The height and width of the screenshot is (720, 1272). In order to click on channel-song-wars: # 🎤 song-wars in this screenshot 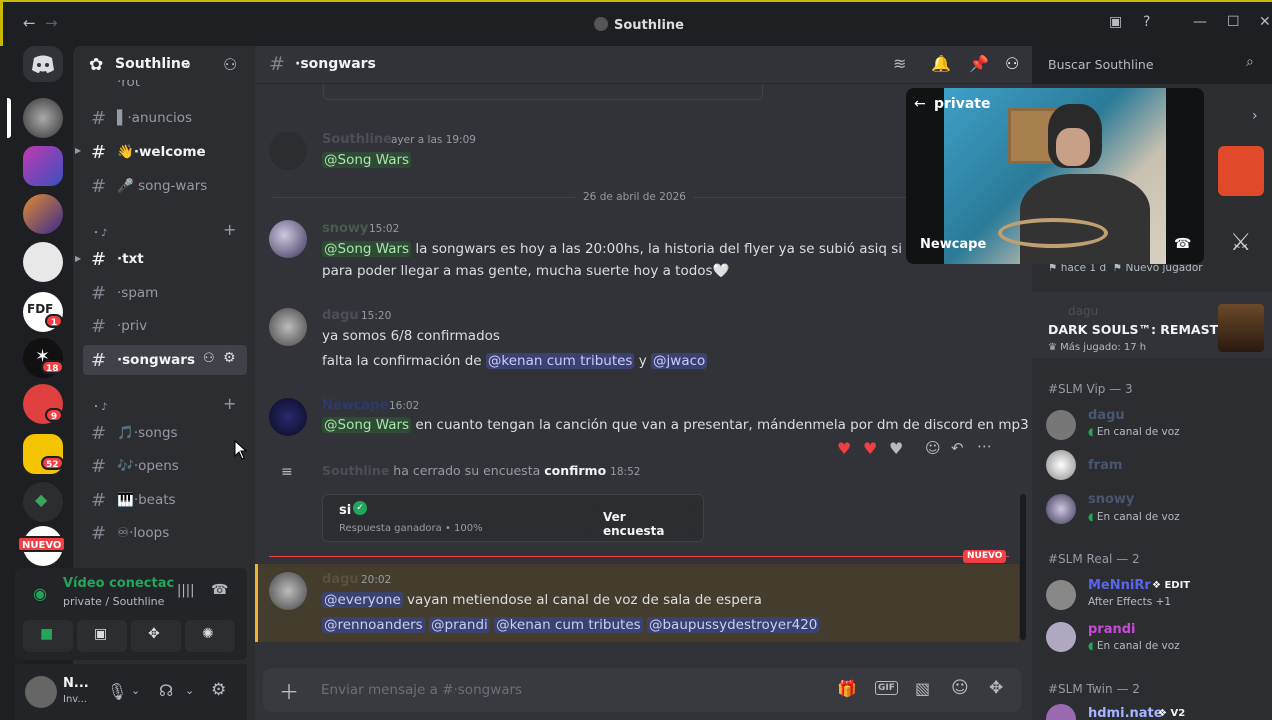, I will do `click(165, 186)`.